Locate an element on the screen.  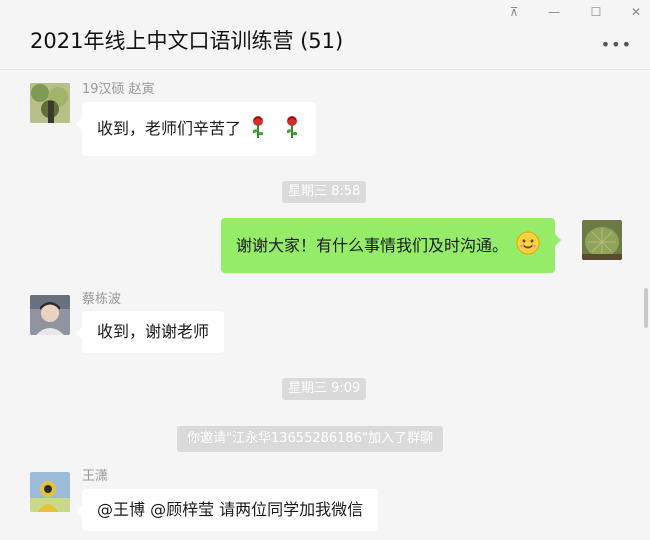
sender-name: 王潇 is located at coordinates (95, 476).